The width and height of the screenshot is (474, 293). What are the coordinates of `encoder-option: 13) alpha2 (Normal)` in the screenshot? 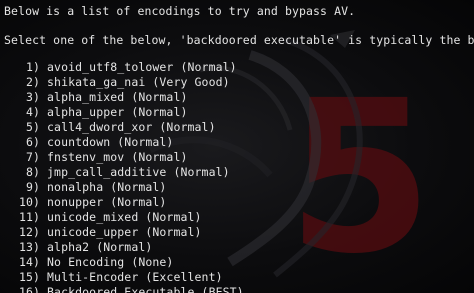 It's located at (86, 247).